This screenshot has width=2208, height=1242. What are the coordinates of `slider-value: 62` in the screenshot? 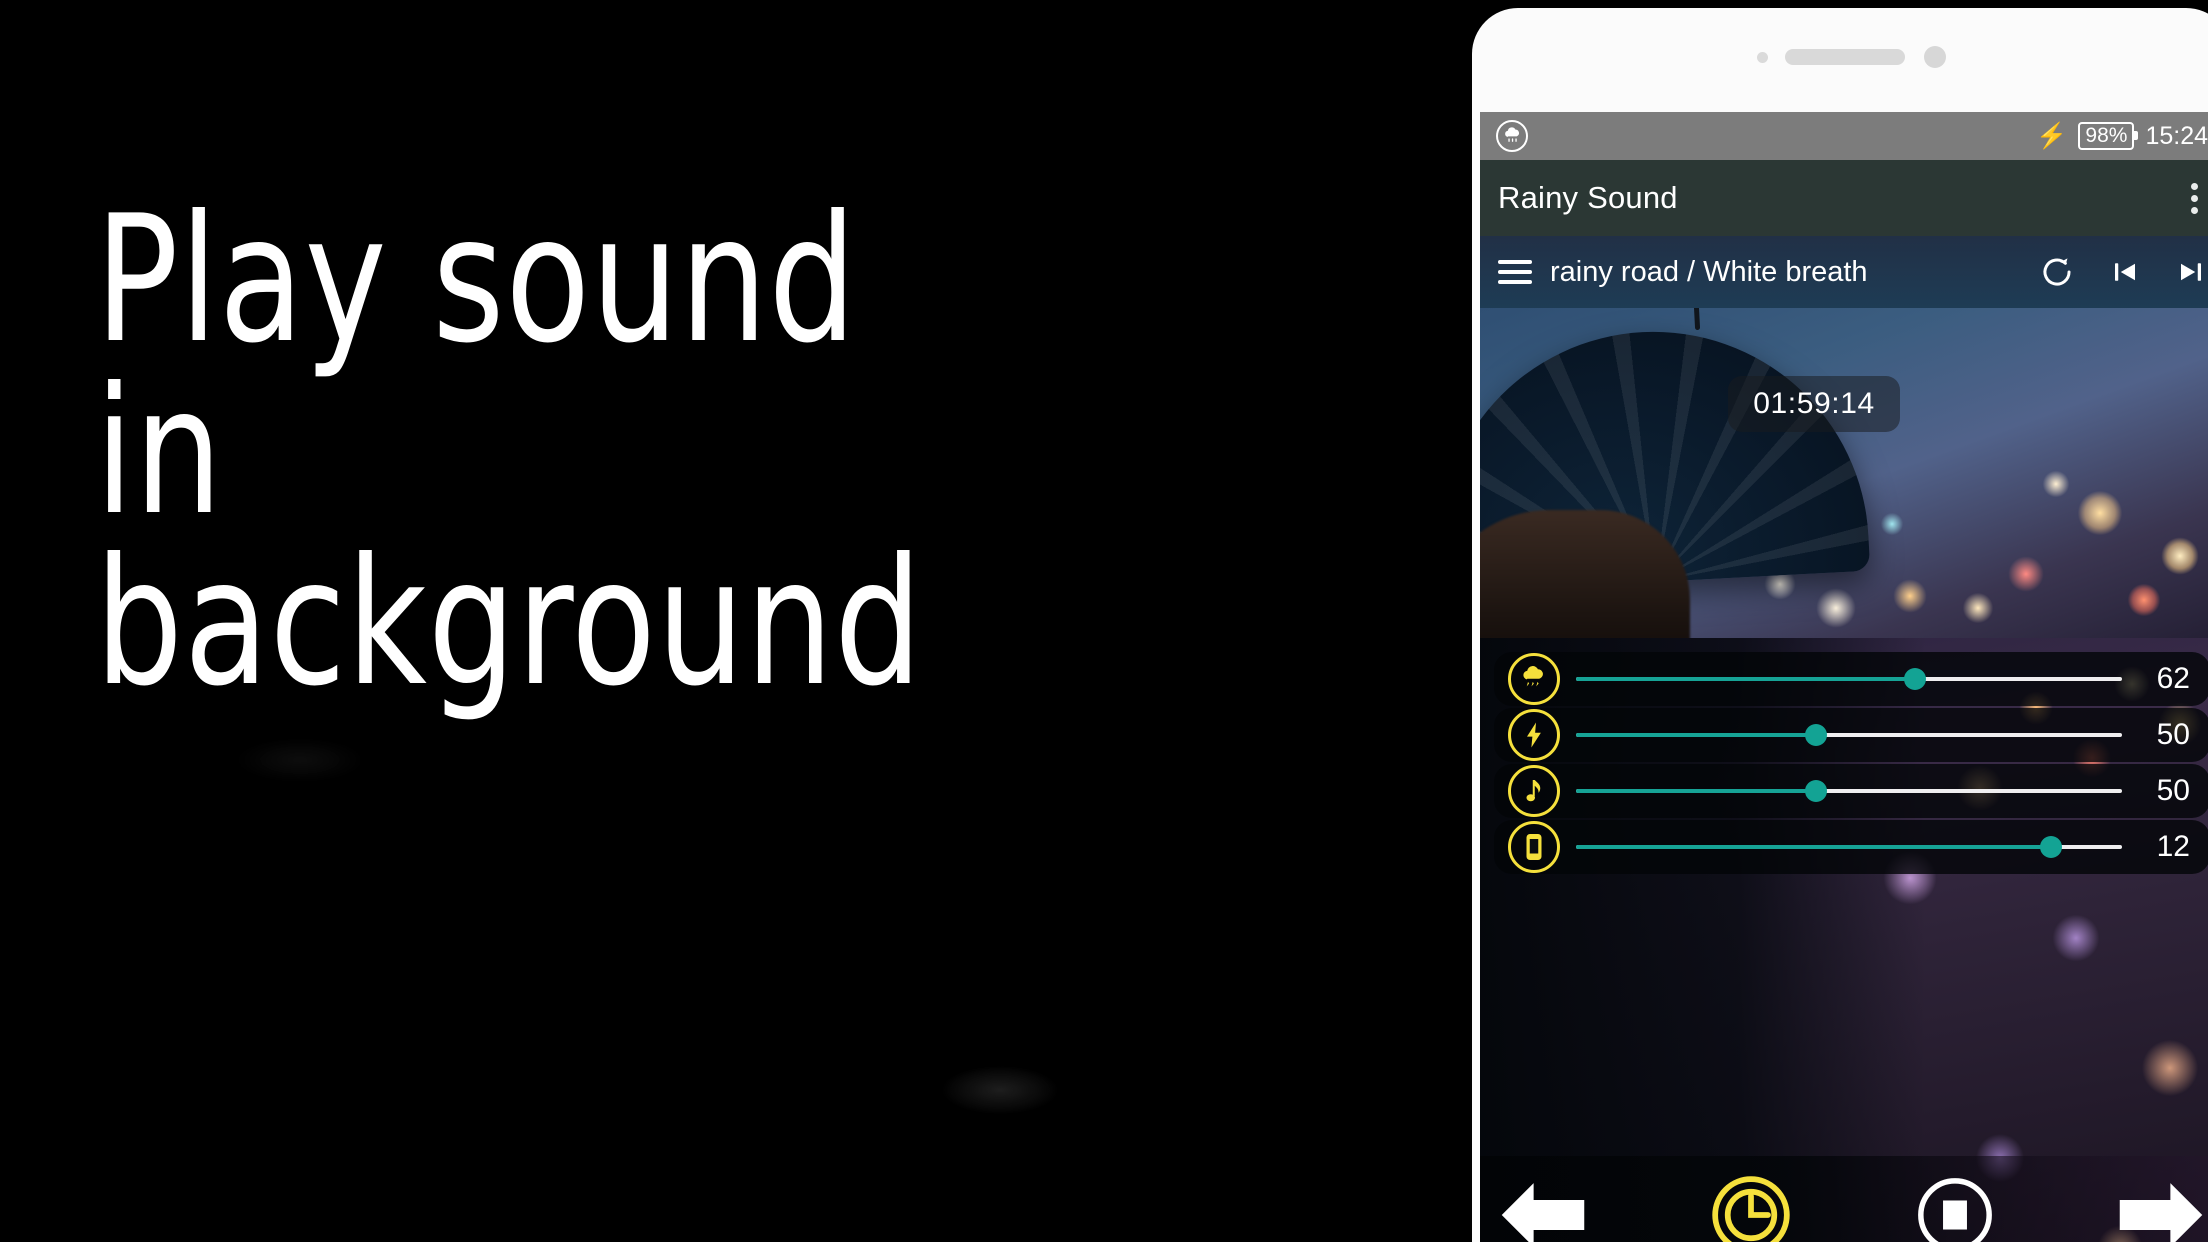 It's located at (2173, 678).